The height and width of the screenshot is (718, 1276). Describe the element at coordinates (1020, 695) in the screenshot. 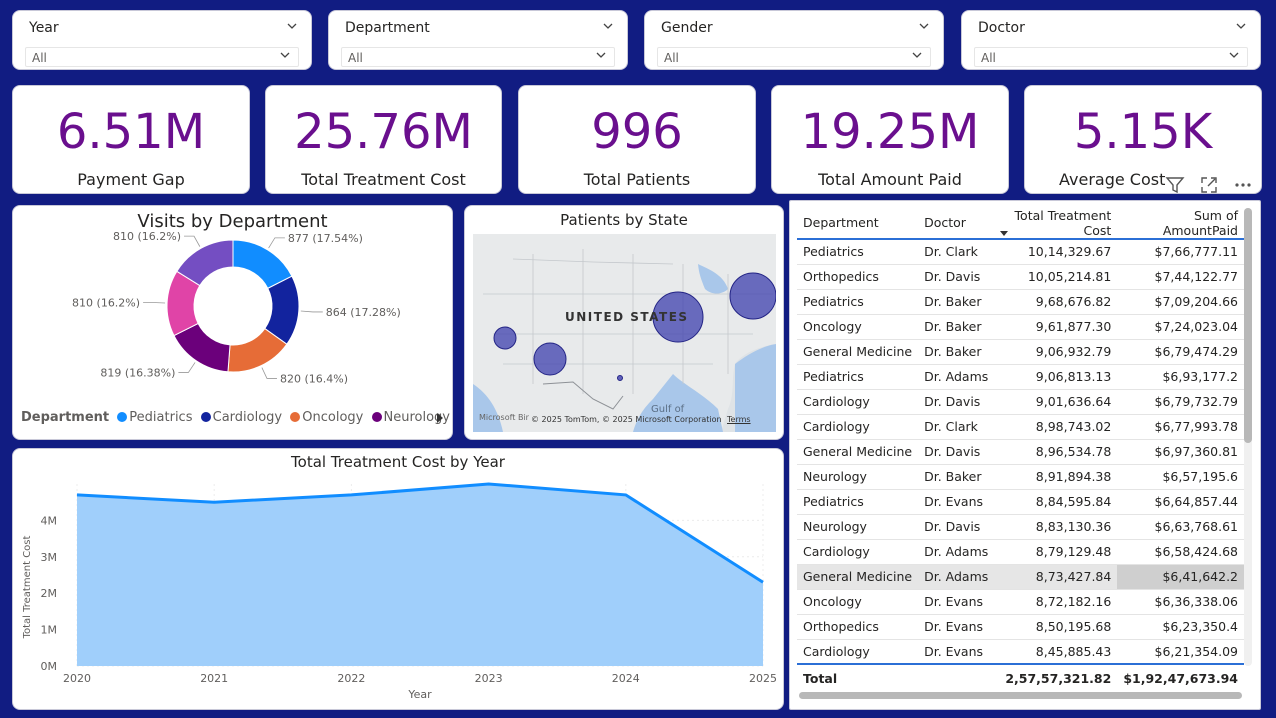

I see `horizontal-scrollbar` at that location.